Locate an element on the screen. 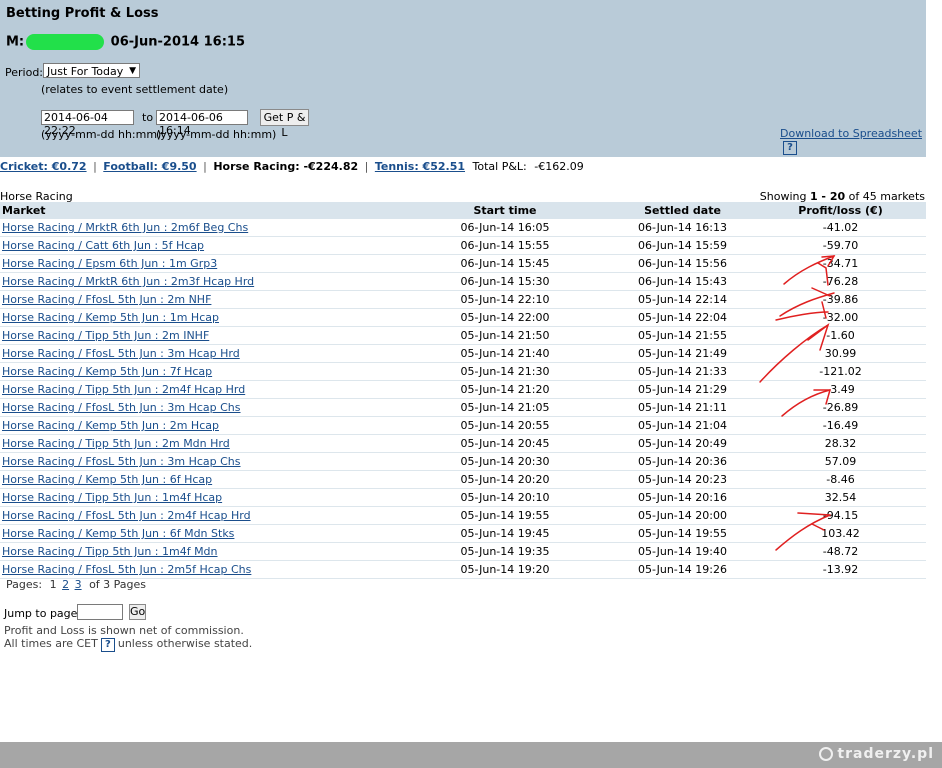  market-cell: Horse Racing / Kemp 5th Jun : 1m Hcap is located at coordinates (200, 317).